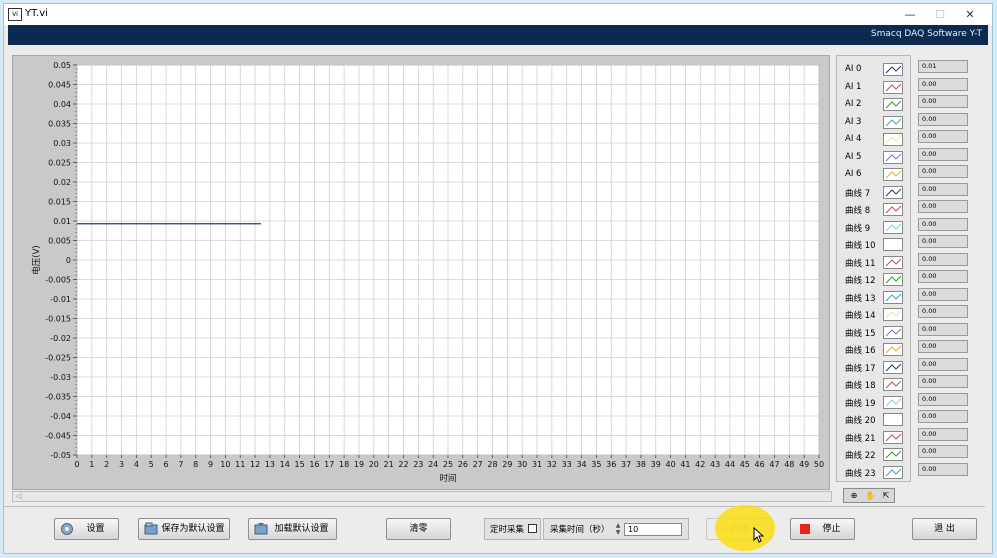 Image resolution: width=997 pixels, height=558 pixels. I want to click on legend-label: AI 4, so click(853, 139).